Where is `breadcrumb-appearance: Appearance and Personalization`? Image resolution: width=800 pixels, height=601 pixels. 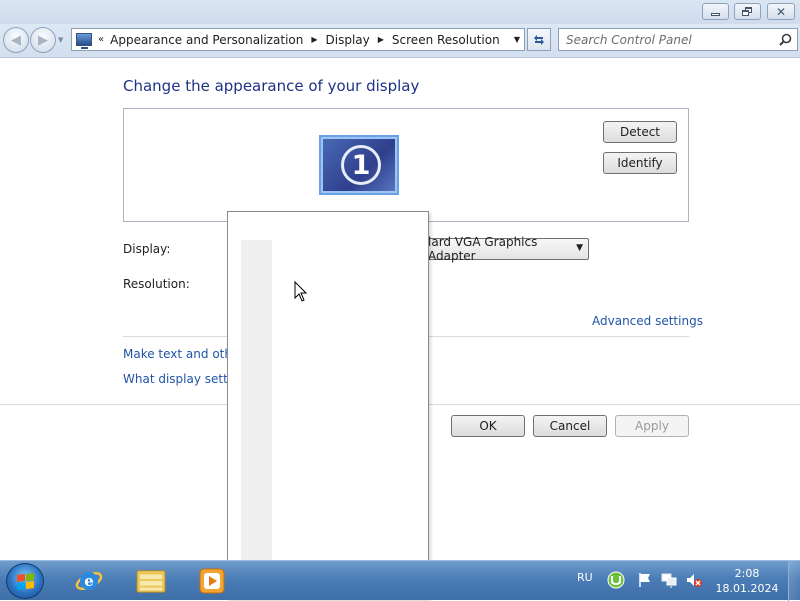 breadcrumb-appearance: Appearance and Personalization is located at coordinates (206, 40).